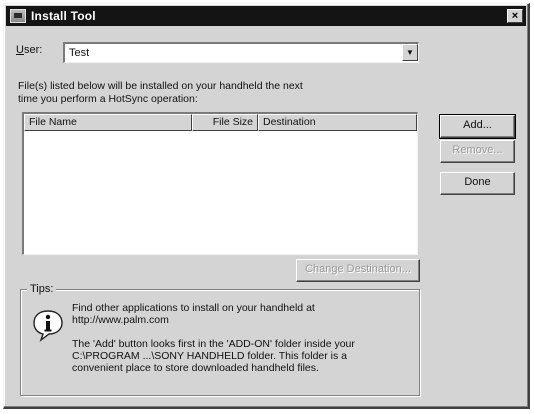 The height and width of the screenshot is (414, 534). Describe the element at coordinates (79, 53) in the screenshot. I see `user-select-value: Test` at that location.